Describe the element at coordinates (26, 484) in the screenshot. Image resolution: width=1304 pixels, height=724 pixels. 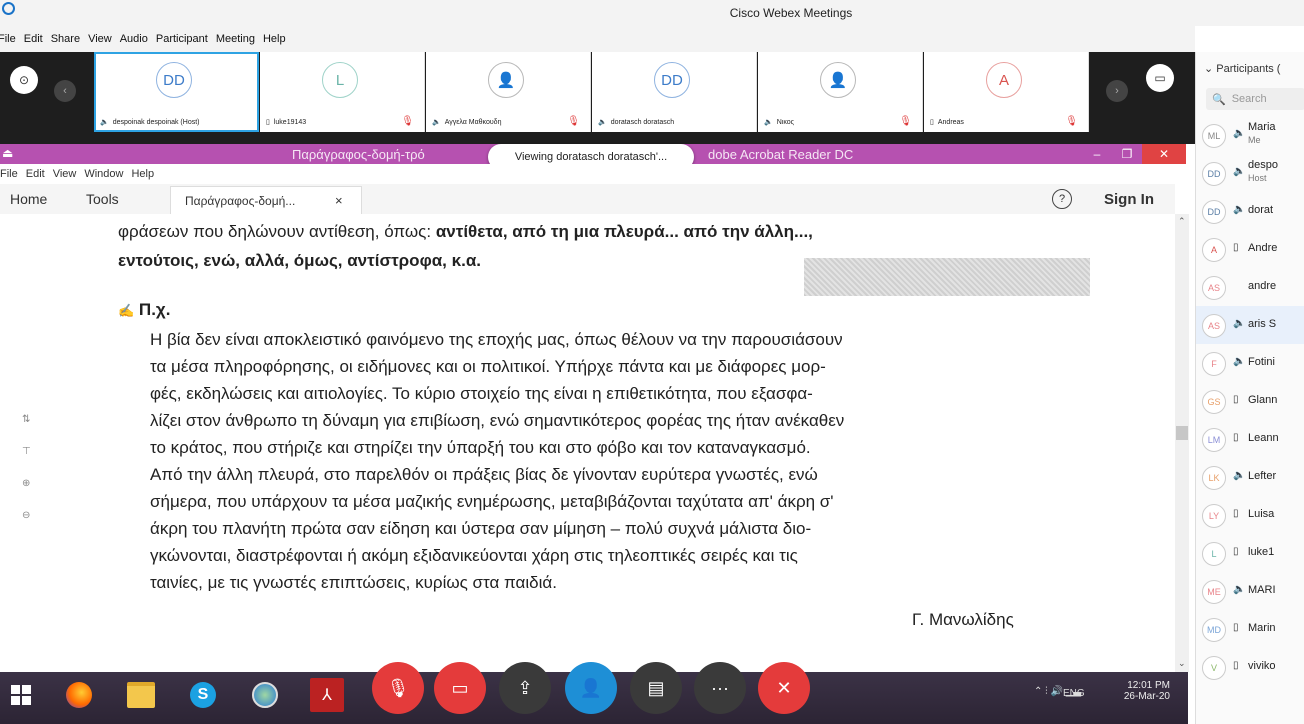
I see `zoom-in-icon: ⊕` at that location.